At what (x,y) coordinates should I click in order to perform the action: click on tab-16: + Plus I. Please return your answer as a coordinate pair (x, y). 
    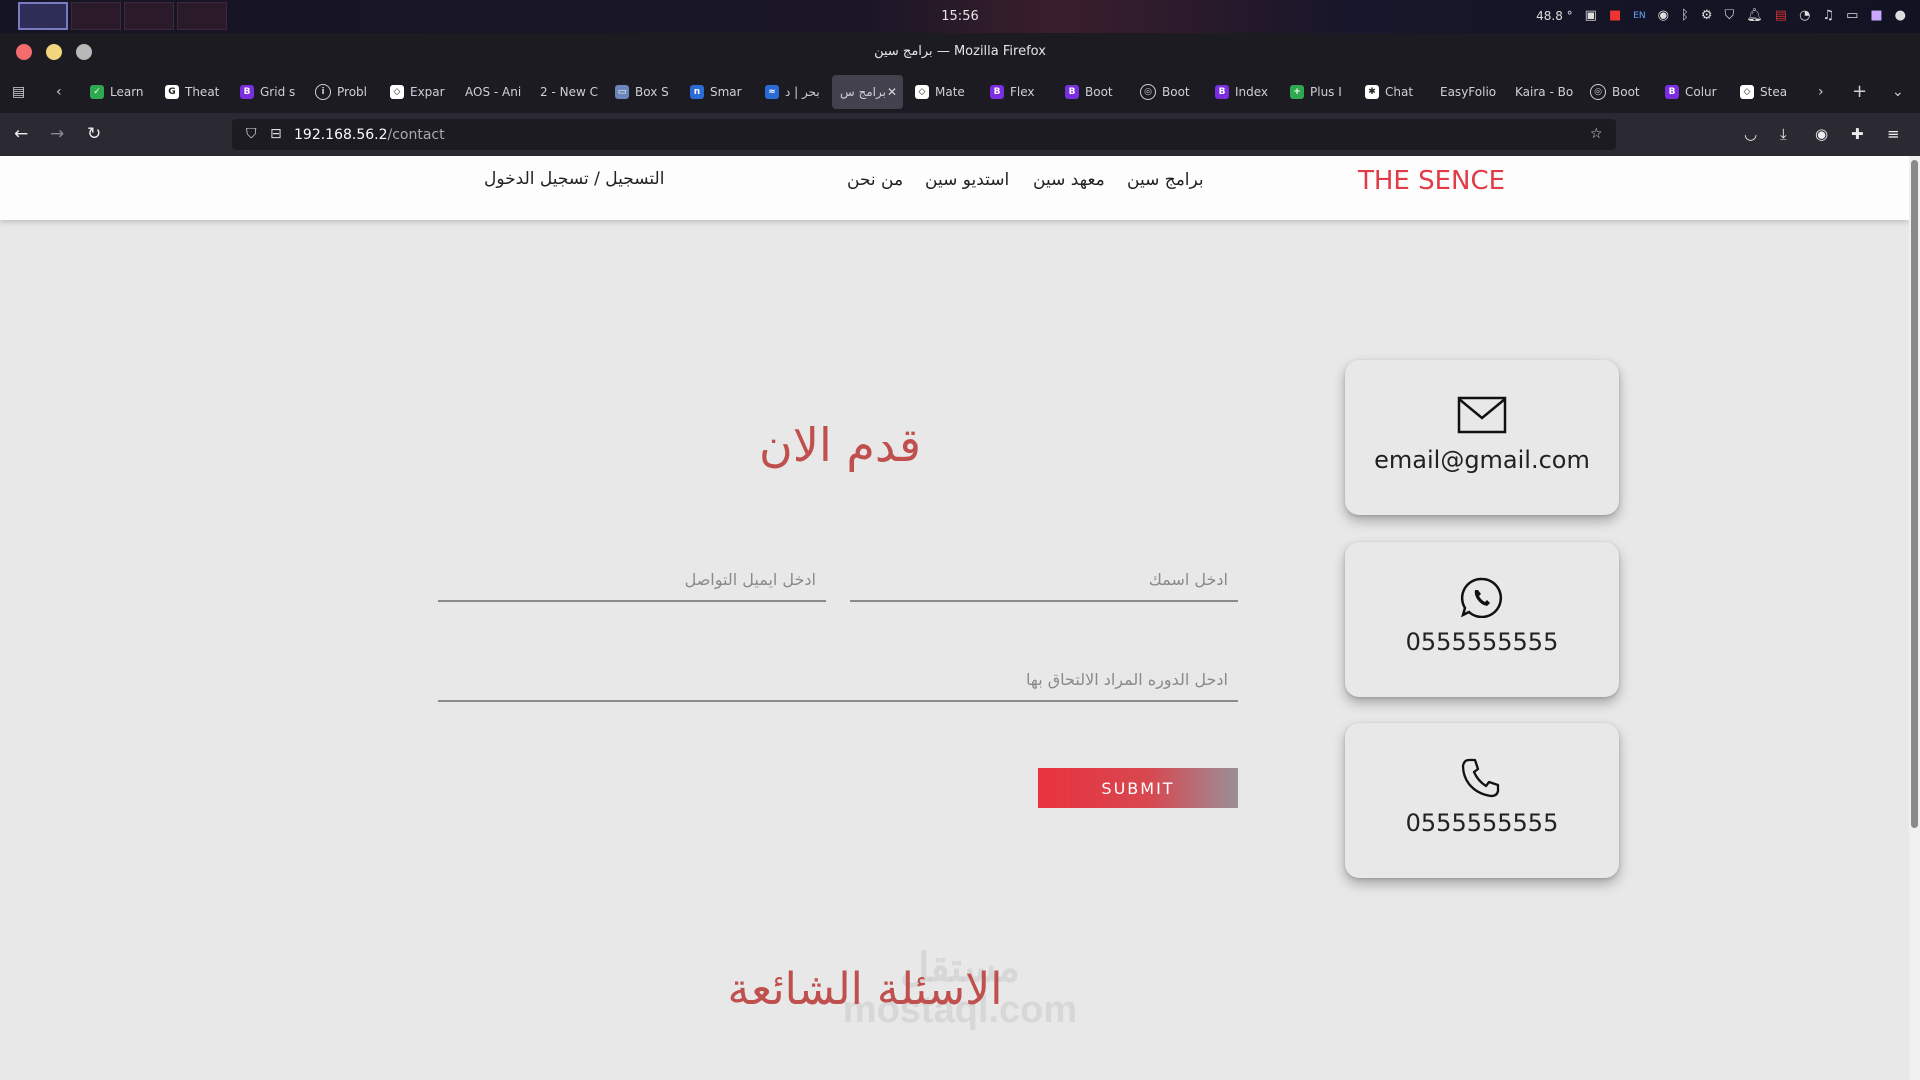
    Looking at the image, I should click on (1319, 92).